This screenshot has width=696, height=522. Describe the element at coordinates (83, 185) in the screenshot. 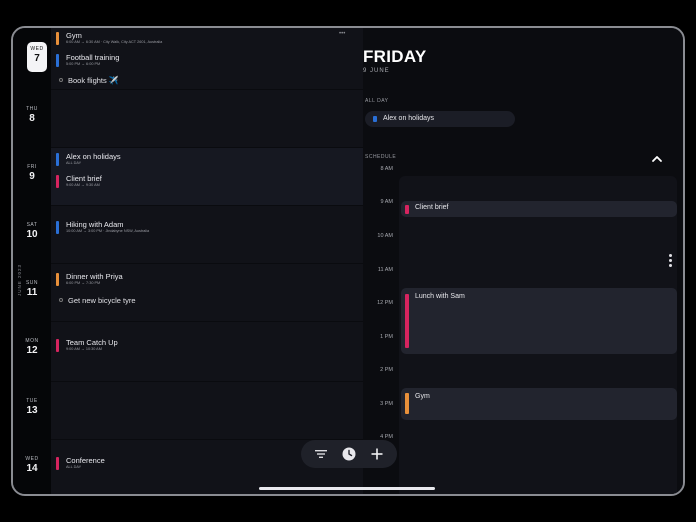

I see `event-subtitle: 9:00 AM → 9:30 AM` at that location.